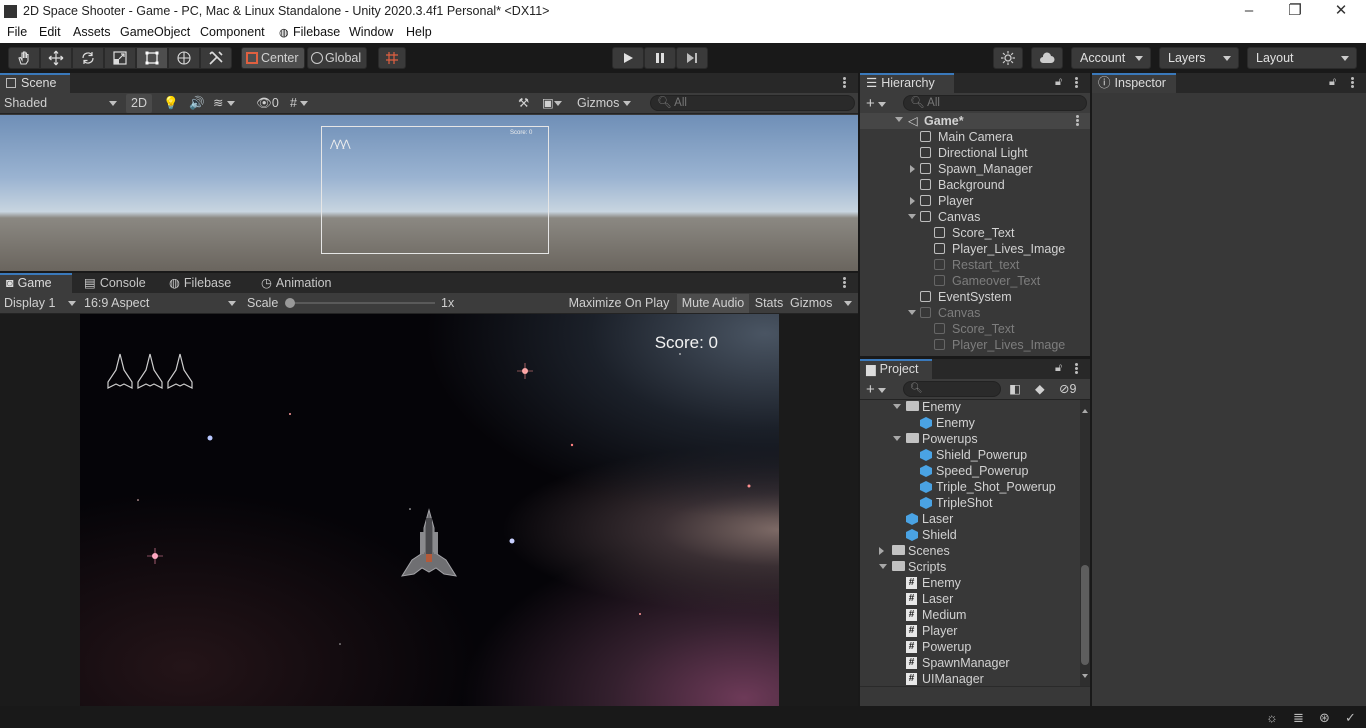  What do you see at coordinates (975, 185) in the screenshot?
I see `hierarchy-item: Background` at bounding box center [975, 185].